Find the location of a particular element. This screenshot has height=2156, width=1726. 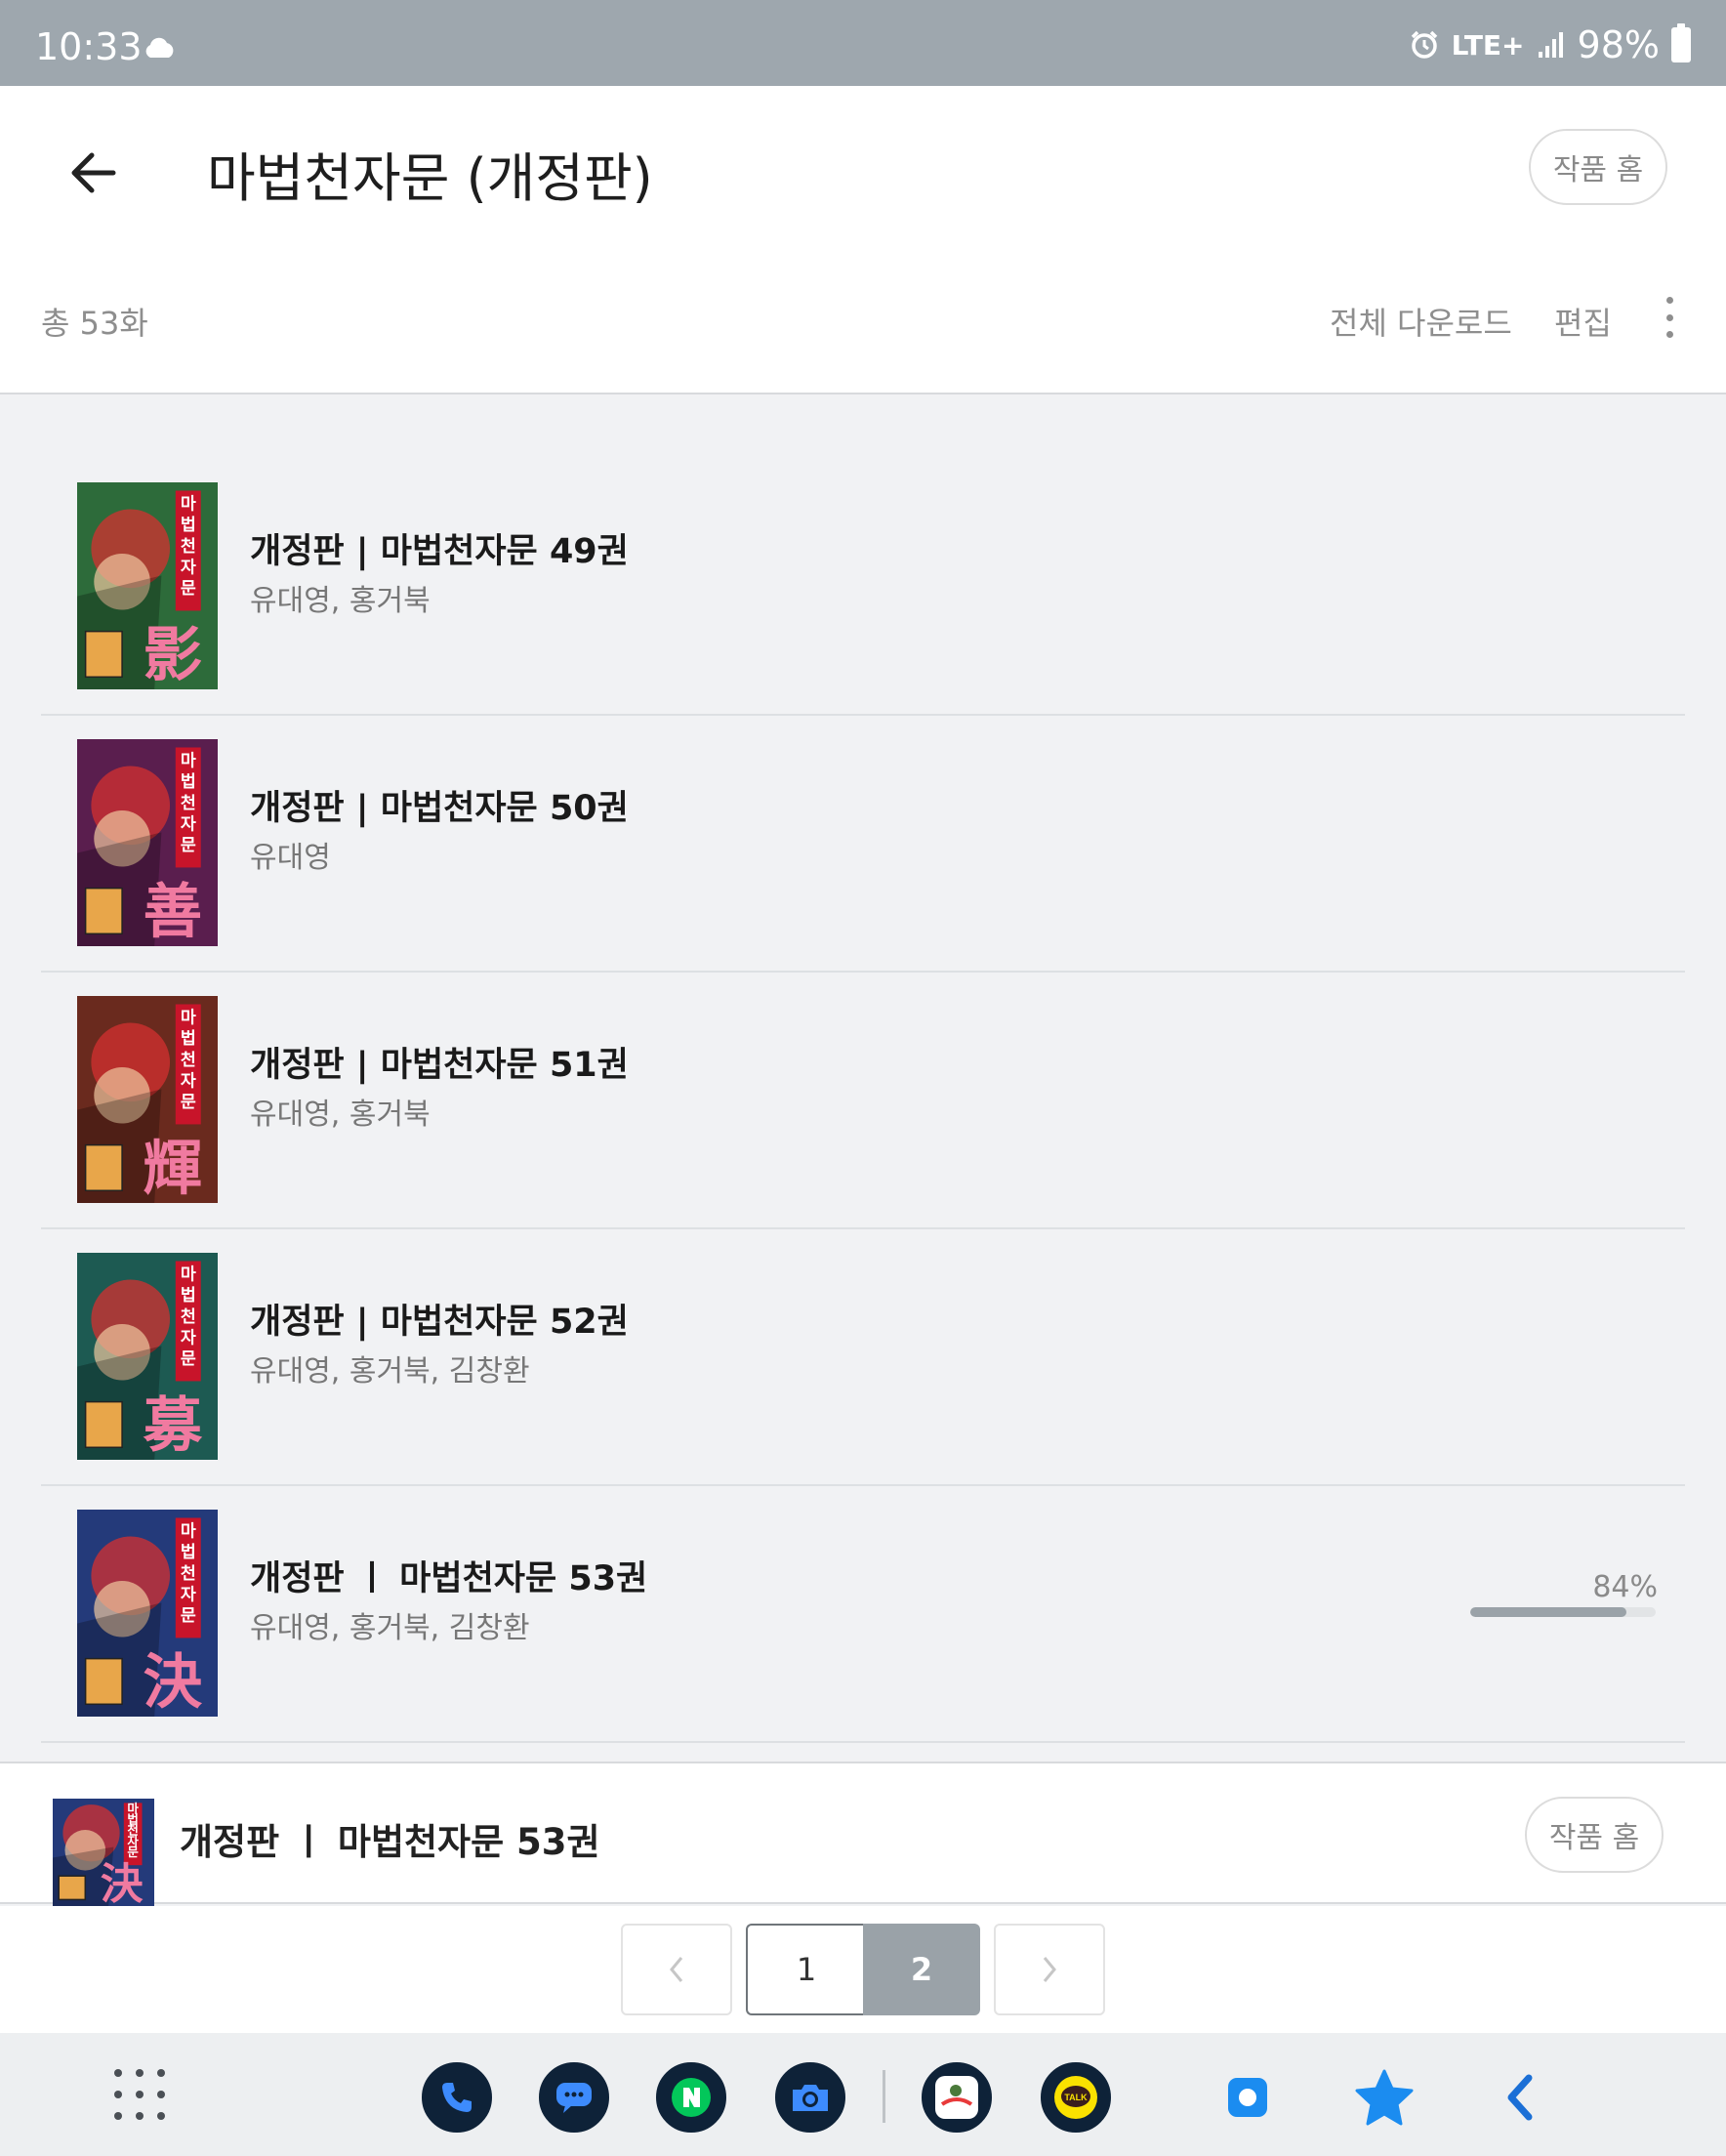

kakaotalk-icon: TALK is located at coordinates (1076, 2097).